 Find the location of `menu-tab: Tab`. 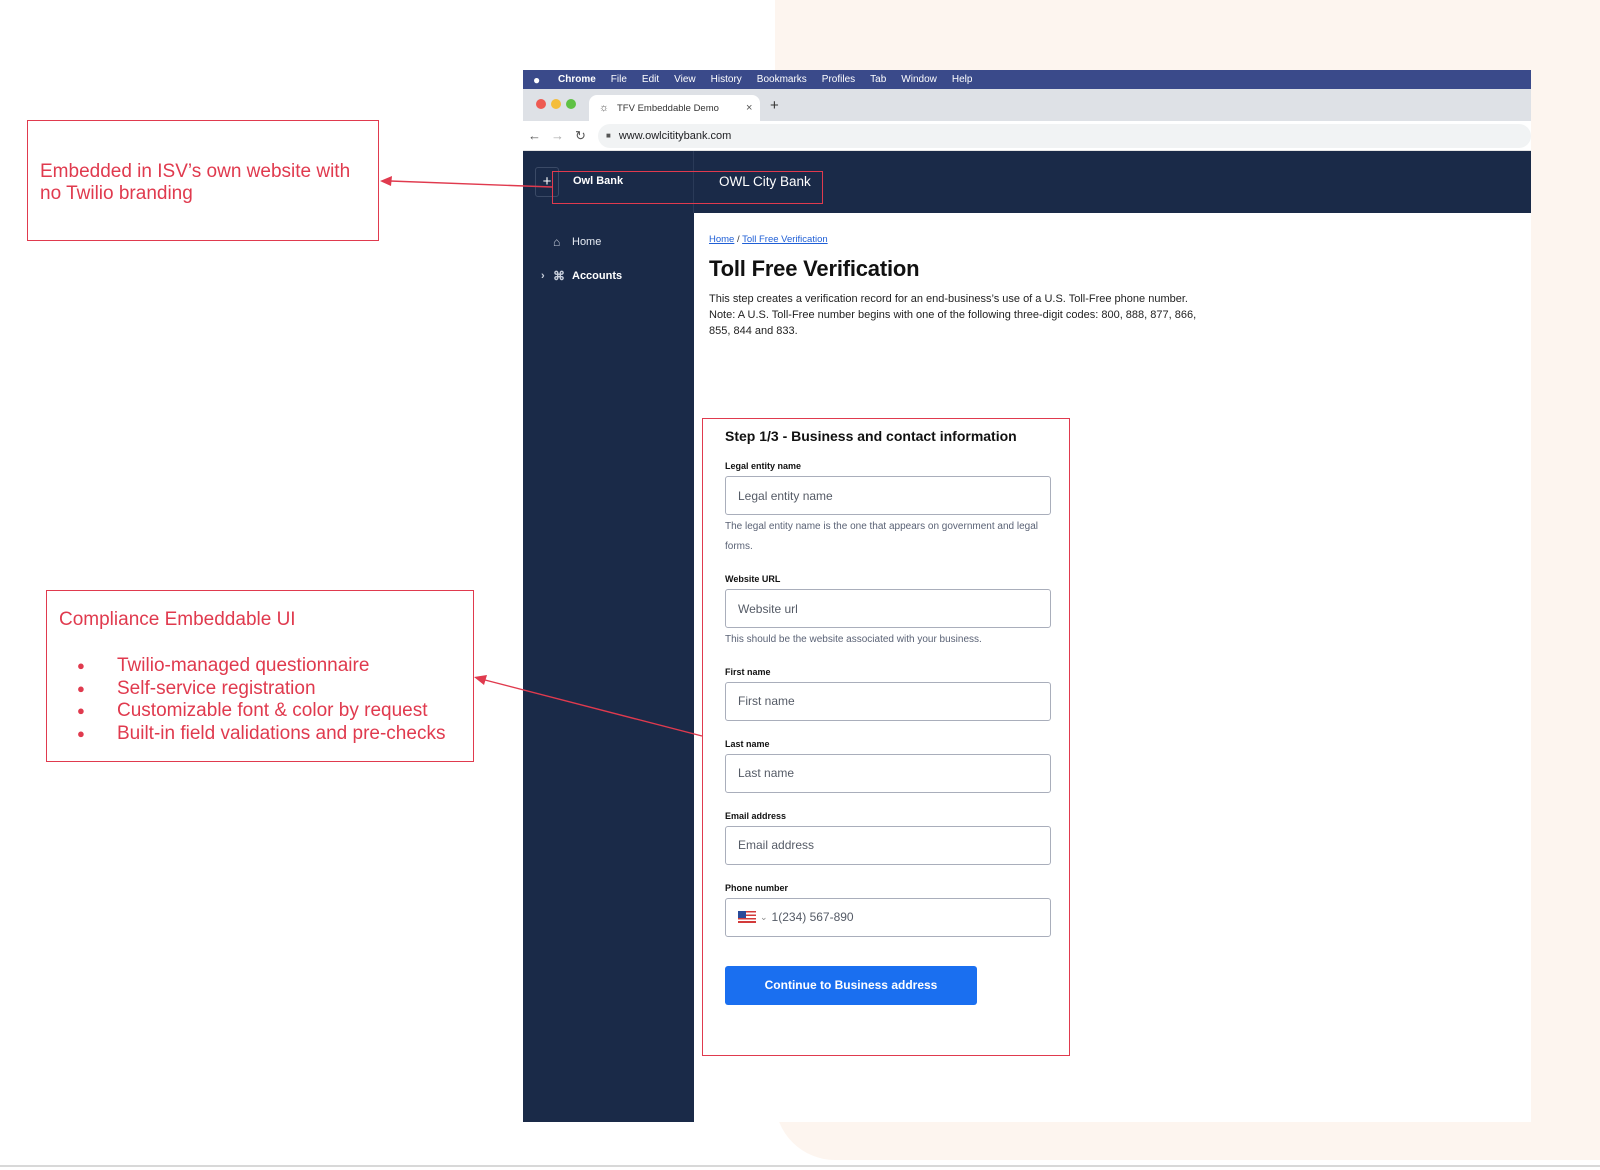

menu-tab: Tab is located at coordinates (878, 79).